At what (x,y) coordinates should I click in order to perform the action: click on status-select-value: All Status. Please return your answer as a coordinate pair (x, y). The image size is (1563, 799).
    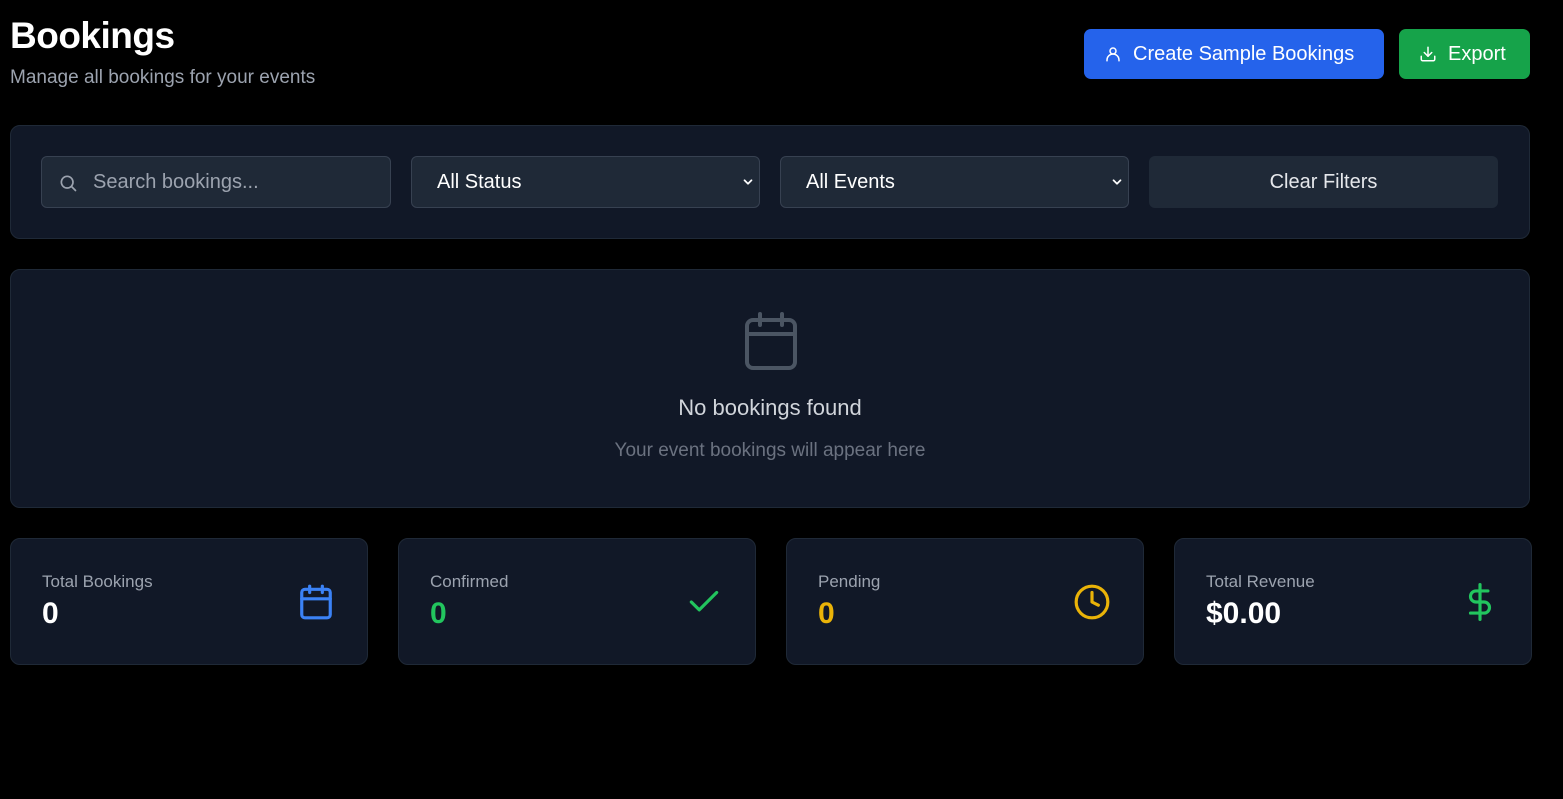
    Looking at the image, I should click on (479, 181).